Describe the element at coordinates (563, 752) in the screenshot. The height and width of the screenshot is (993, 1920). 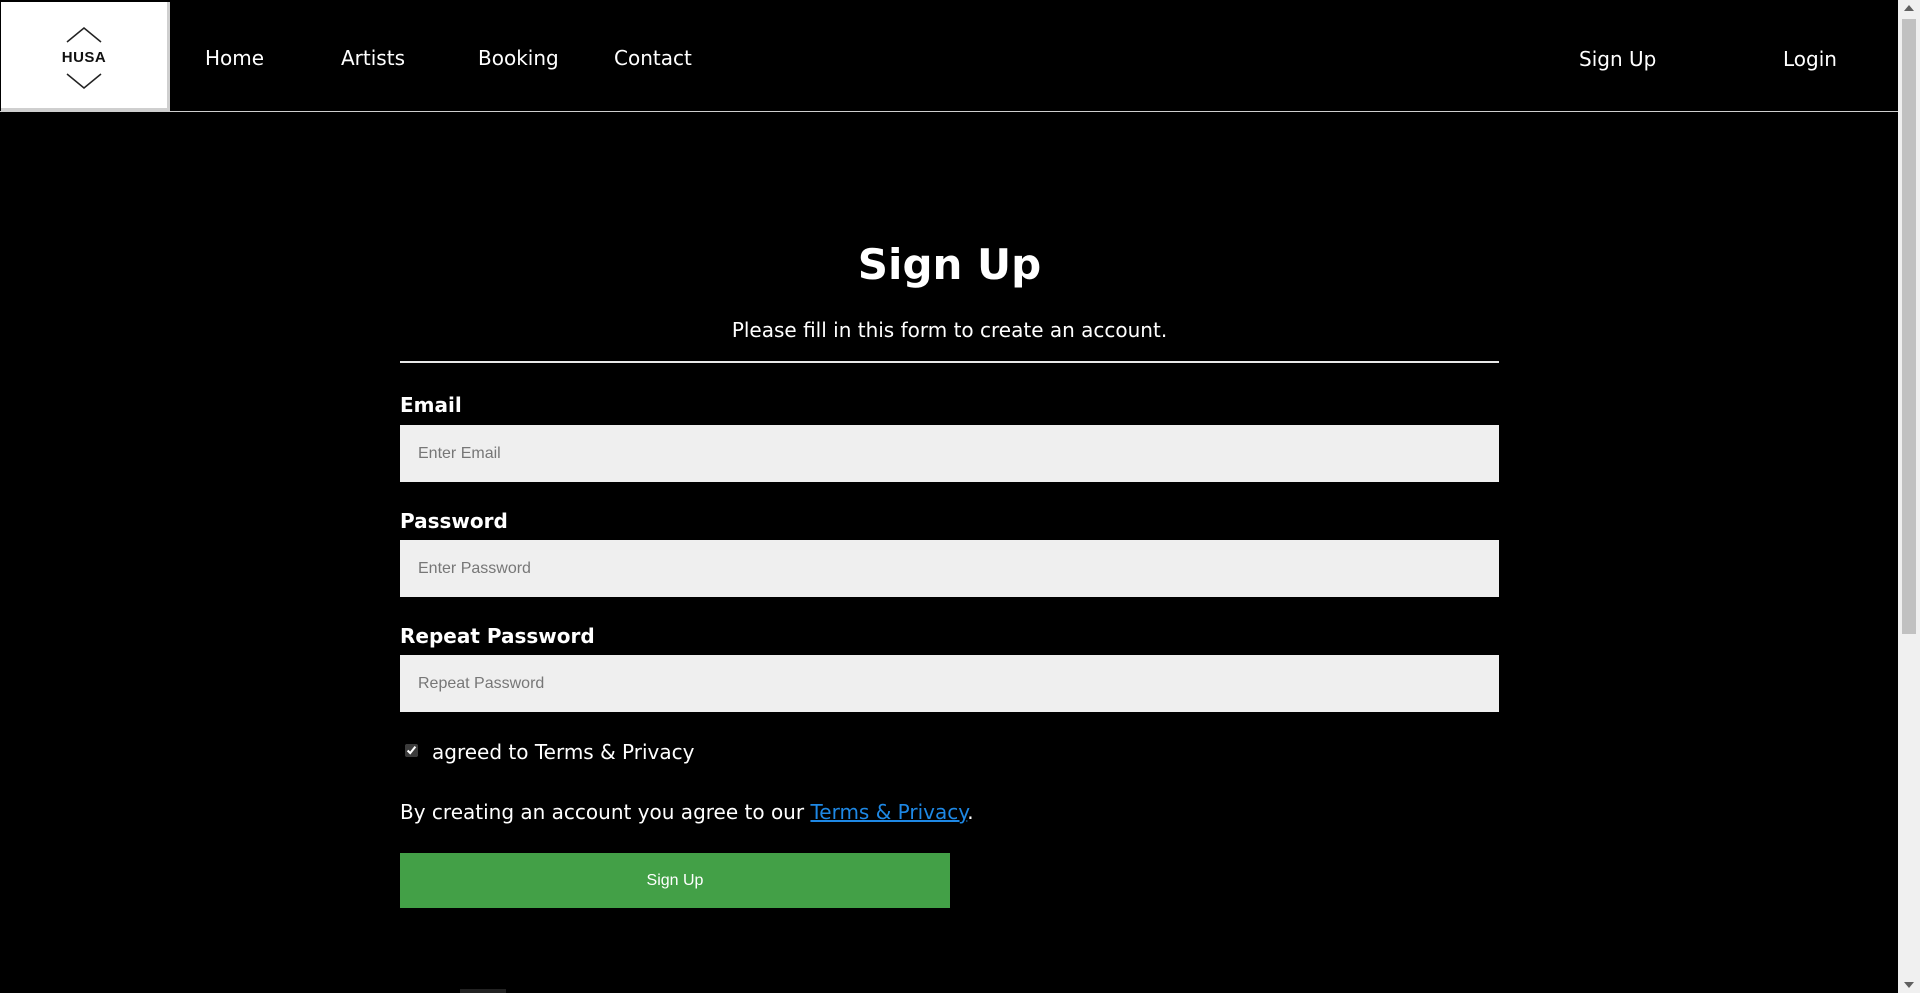
I see `terms-checkbox-label: agreed to Terms & Privacy` at that location.